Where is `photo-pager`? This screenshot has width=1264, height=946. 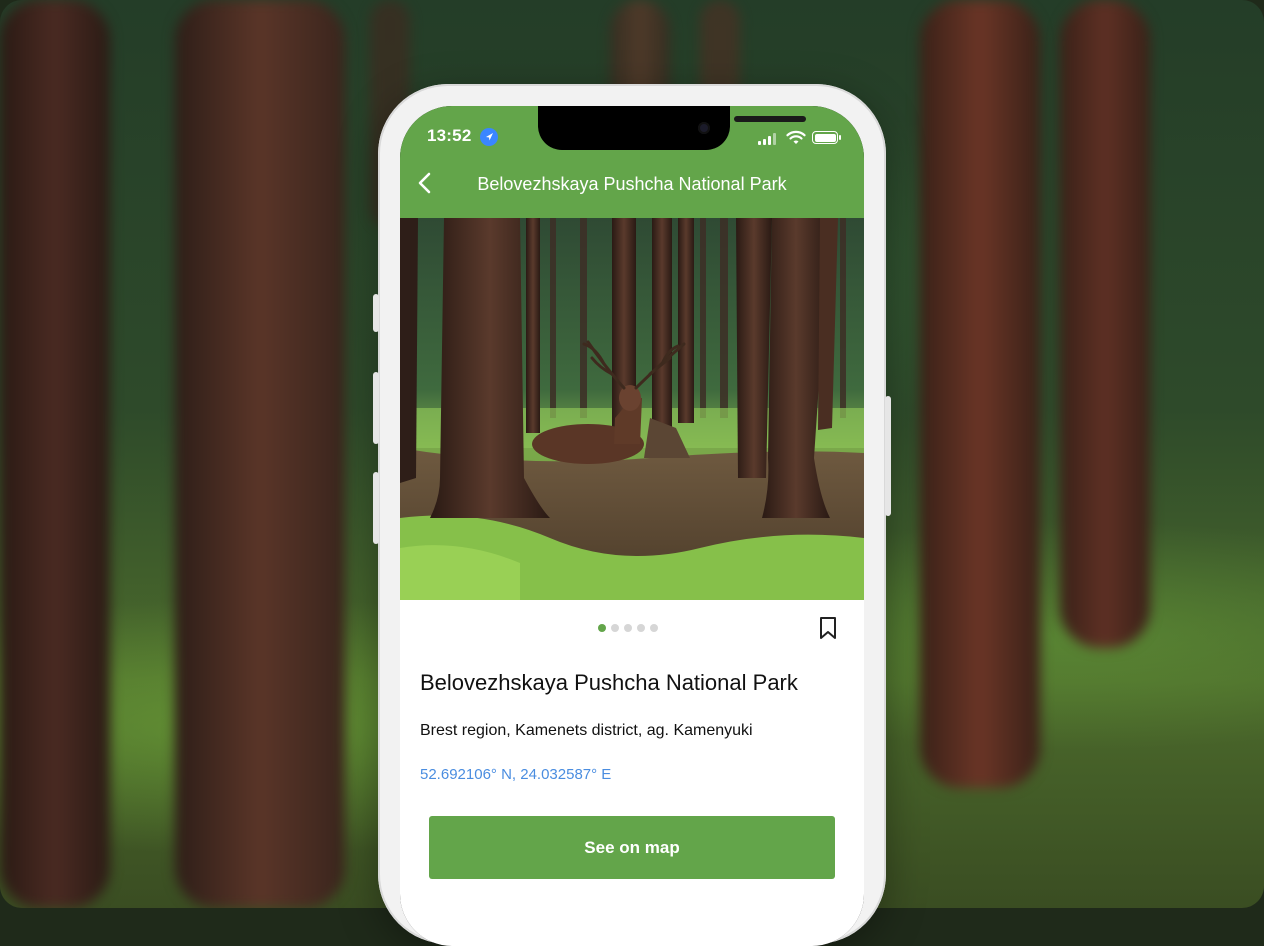
photo-pager is located at coordinates (628, 628).